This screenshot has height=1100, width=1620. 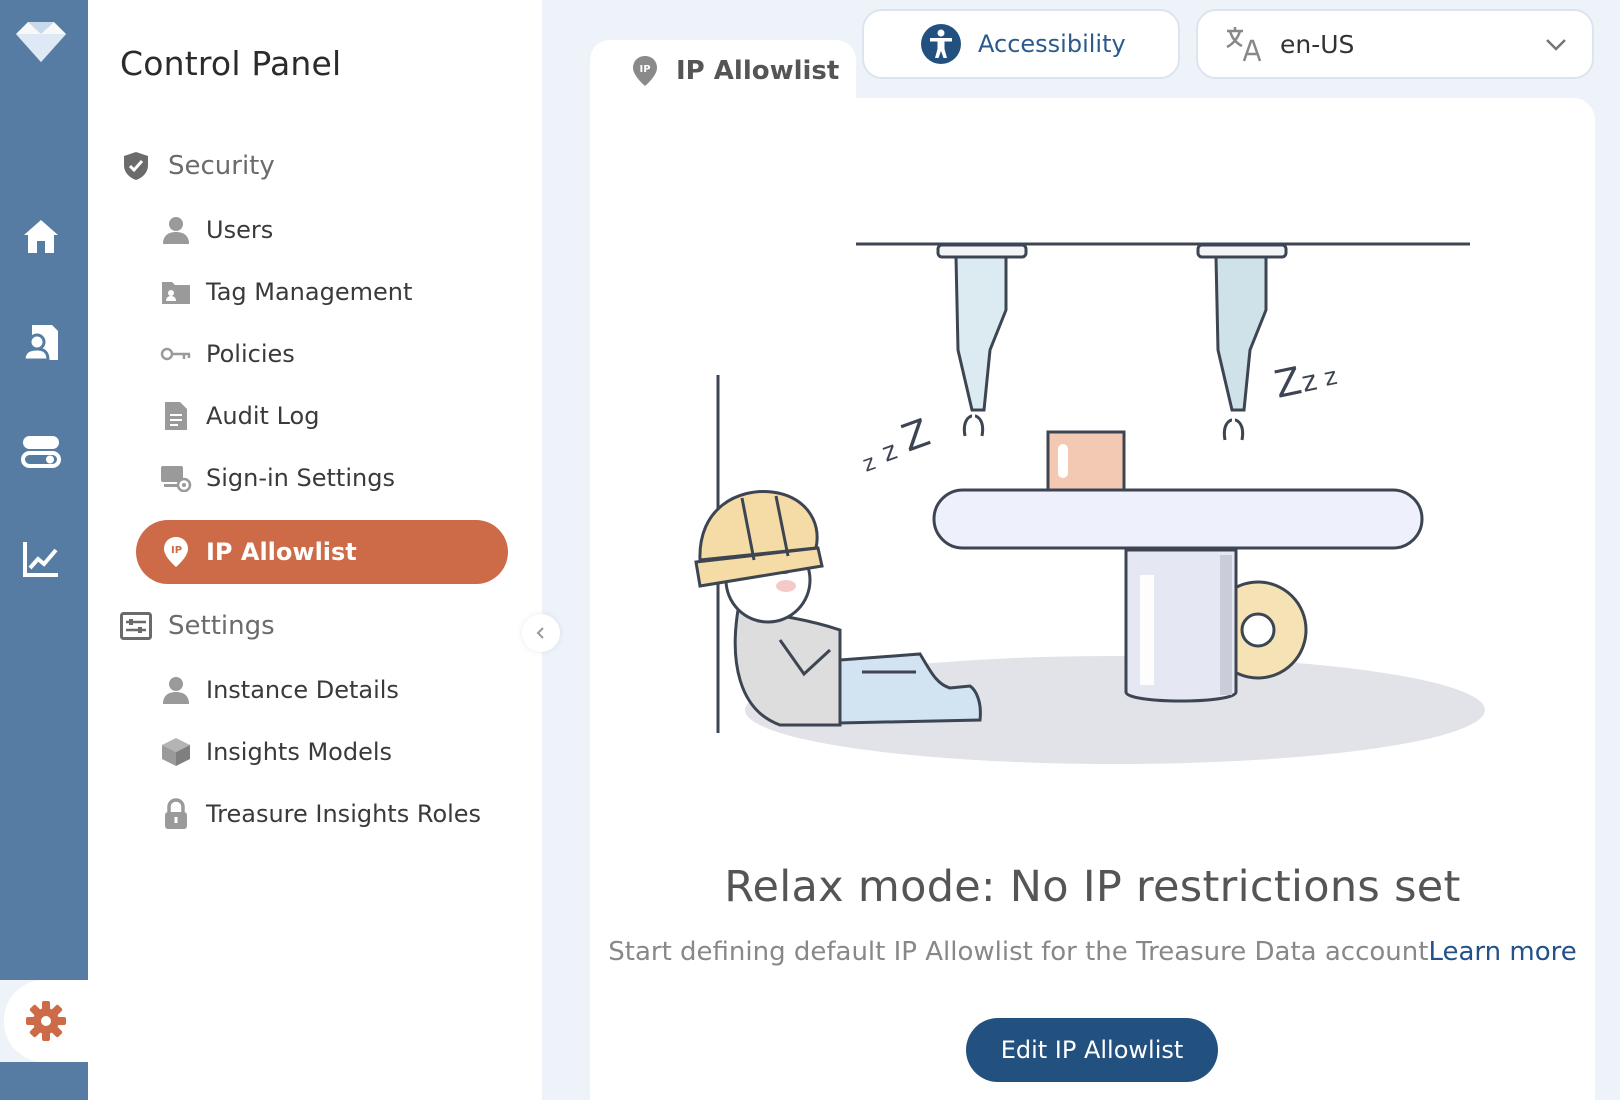 What do you see at coordinates (1502, 952) in the screenshot?
I see `learn-more-link: Learn more` at bounding box center [1502, 952].